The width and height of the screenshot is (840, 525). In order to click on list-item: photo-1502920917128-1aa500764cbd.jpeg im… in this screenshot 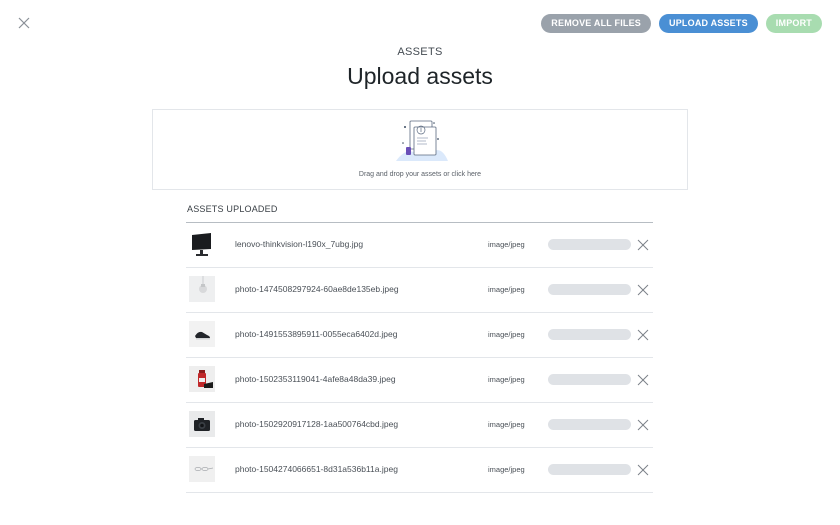, I will do `click(419, 425)`.